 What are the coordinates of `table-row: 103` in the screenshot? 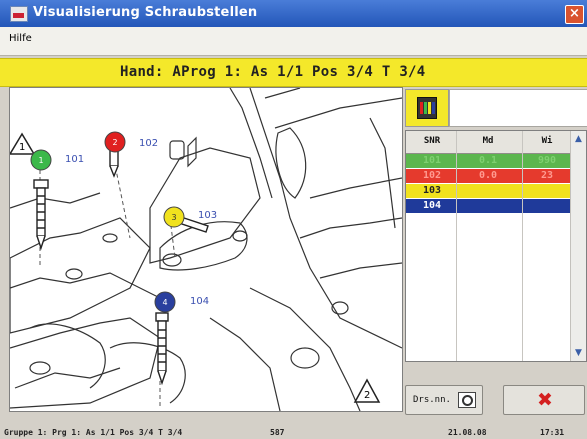 It's located at (489, 191).